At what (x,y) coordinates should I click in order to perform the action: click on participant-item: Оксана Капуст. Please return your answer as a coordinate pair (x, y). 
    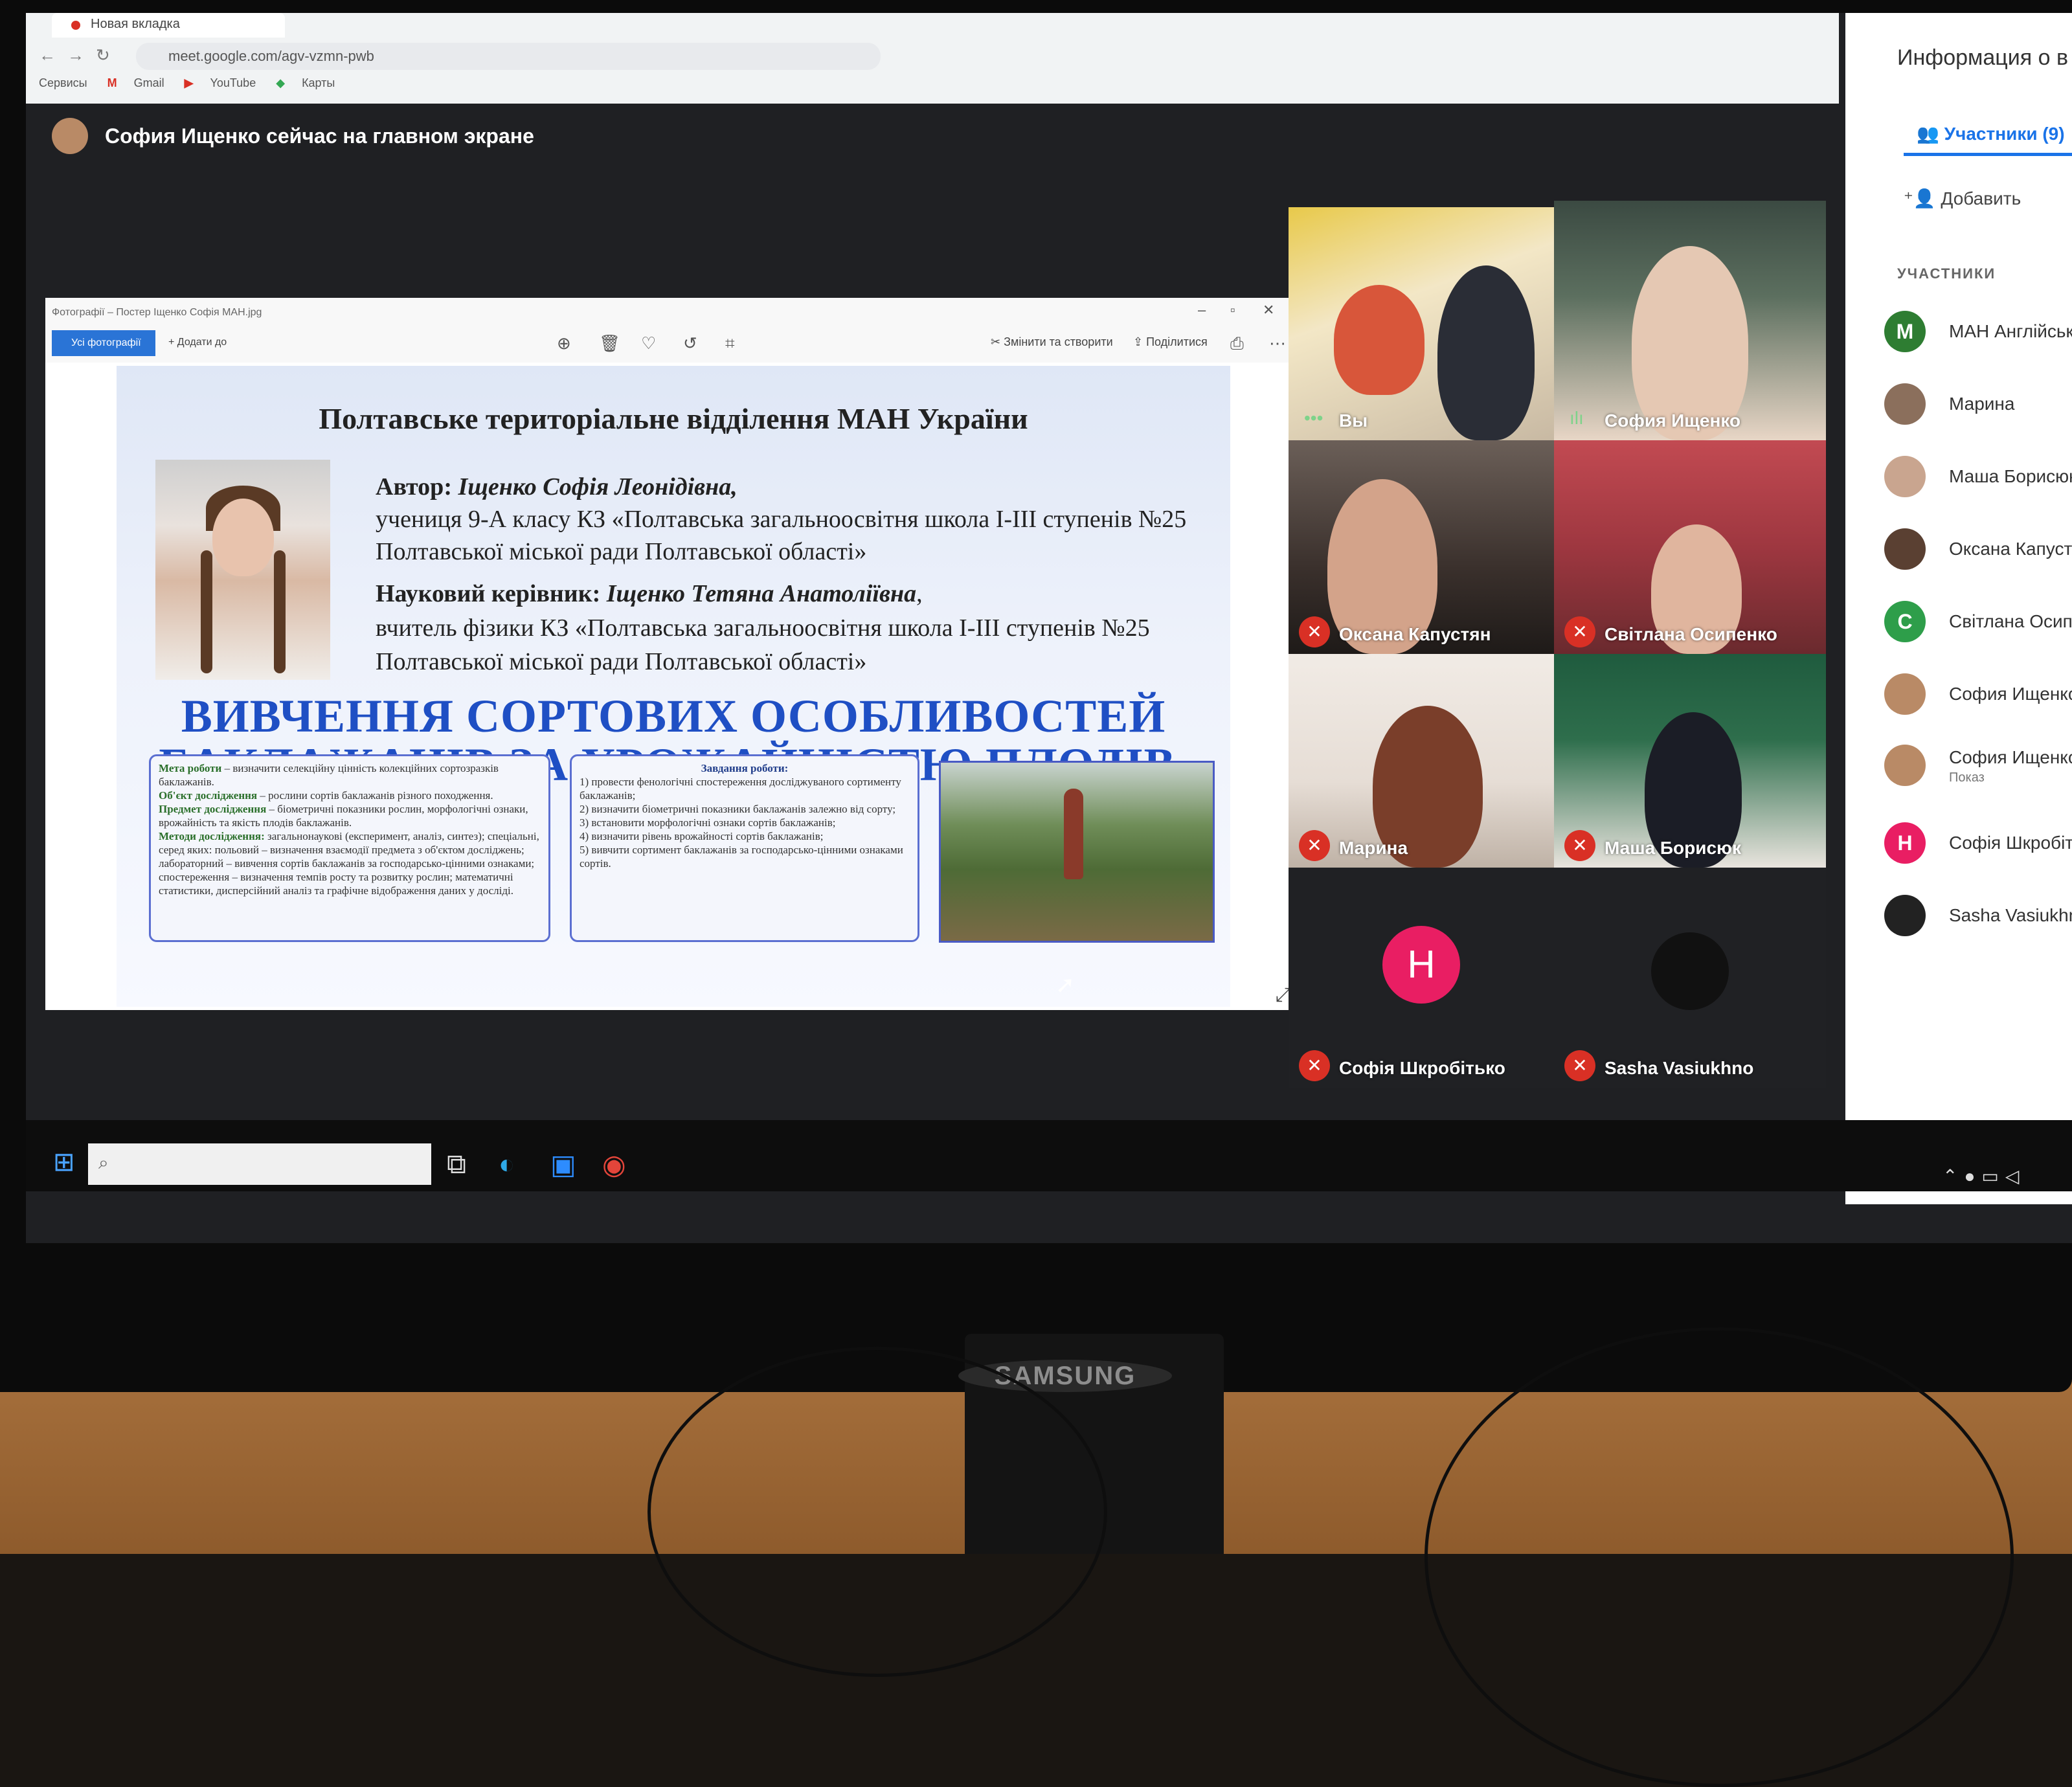
    Looking at the image, I should click on (1978, 551).